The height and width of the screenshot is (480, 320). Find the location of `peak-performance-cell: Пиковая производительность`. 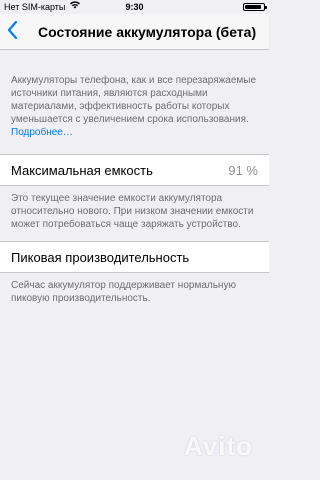

peak-performance-cell: Пиковая производительность is located at coordinates (134, 257).